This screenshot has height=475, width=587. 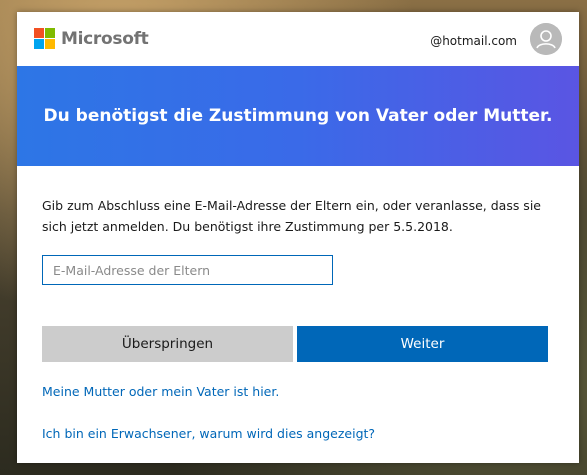 What do you see at coordinates (298, 39) in the screenshot?
I see `dialog-header: Microsoft @hotmail.com` at bounding box center [298, 39].